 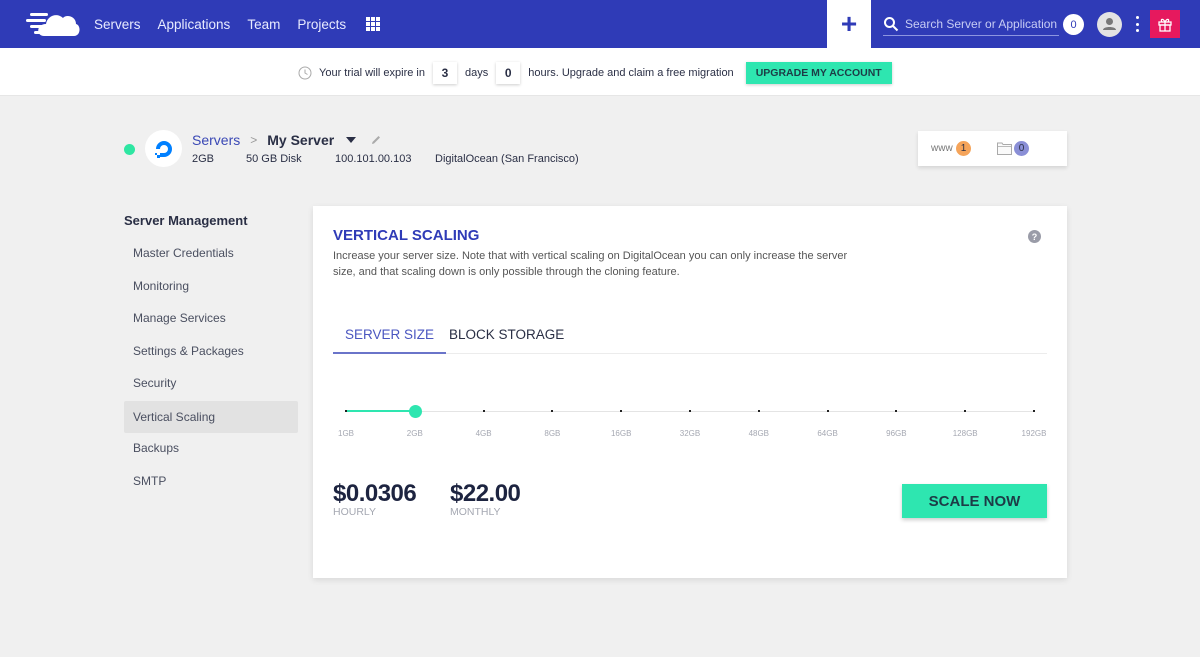 What do you see at coordinates (211, 417) in the screenshot?
I see `sidebar-item-vertical-scaling: Vertical Scaling` at bounding box center [211, 417].